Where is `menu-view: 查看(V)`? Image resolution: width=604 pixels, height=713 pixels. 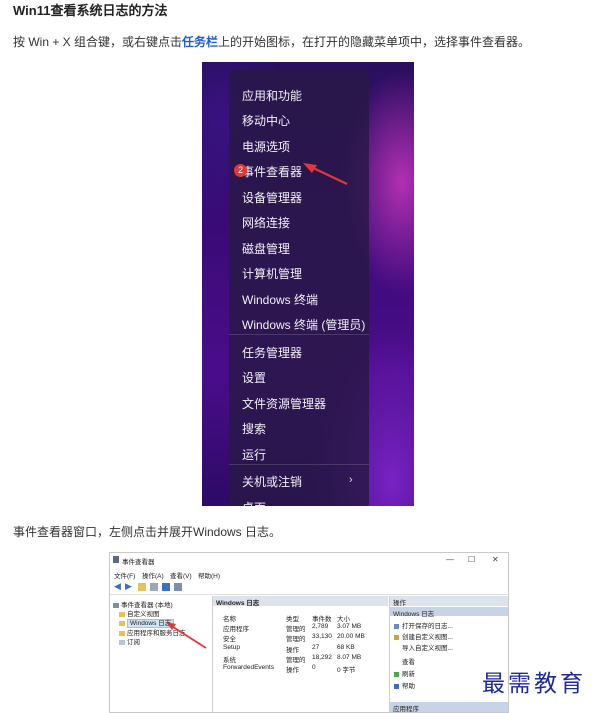
menu-view: 查看(V) is located at coordinates (181, 575).